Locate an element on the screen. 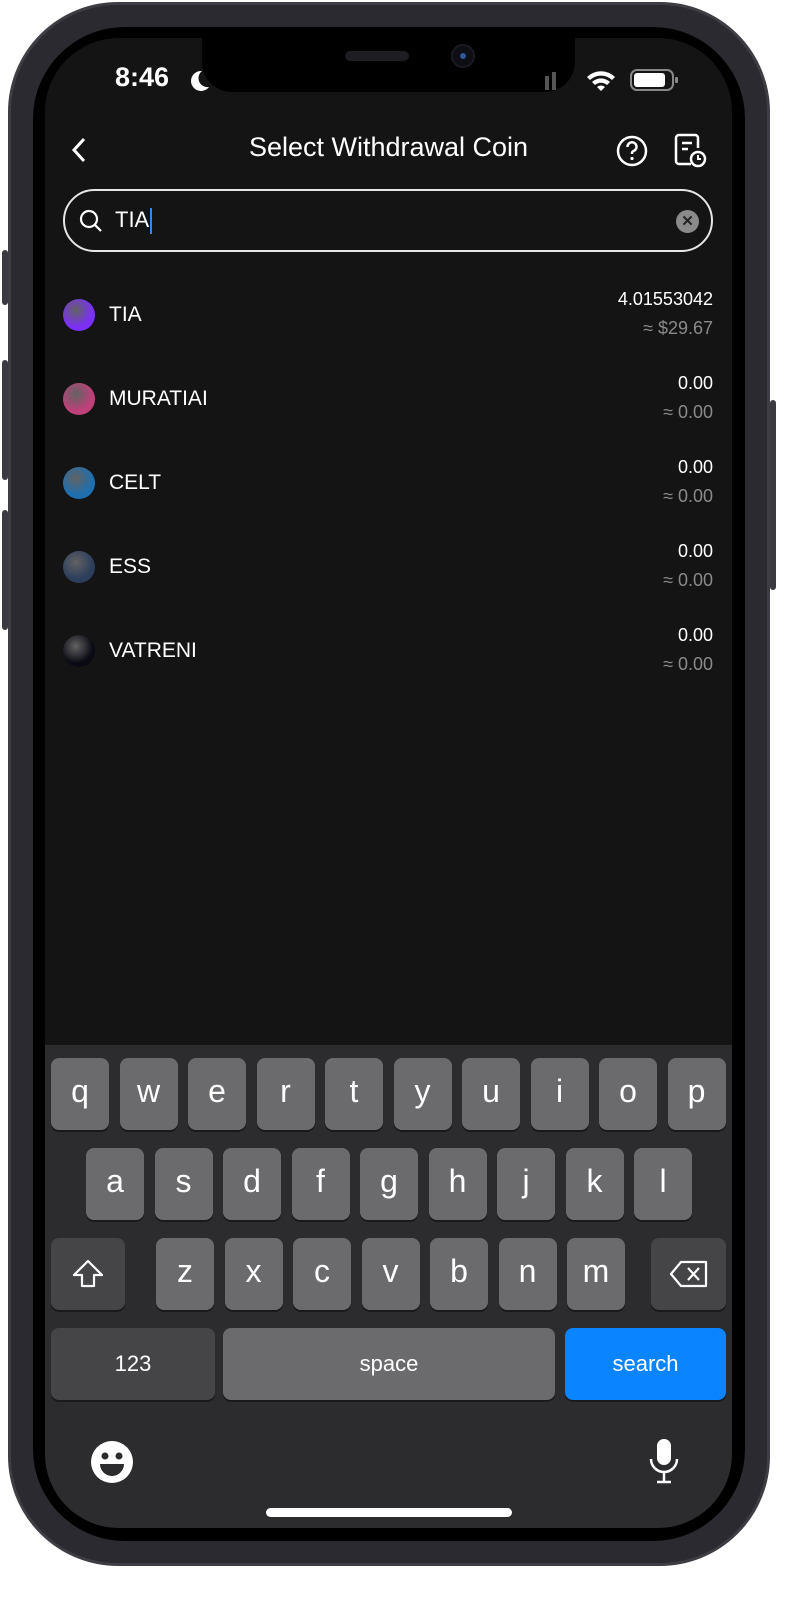 Image resolution: width=796 pixels, height=1608 pixels. key-c: c is located at coordinates (322, 1274).